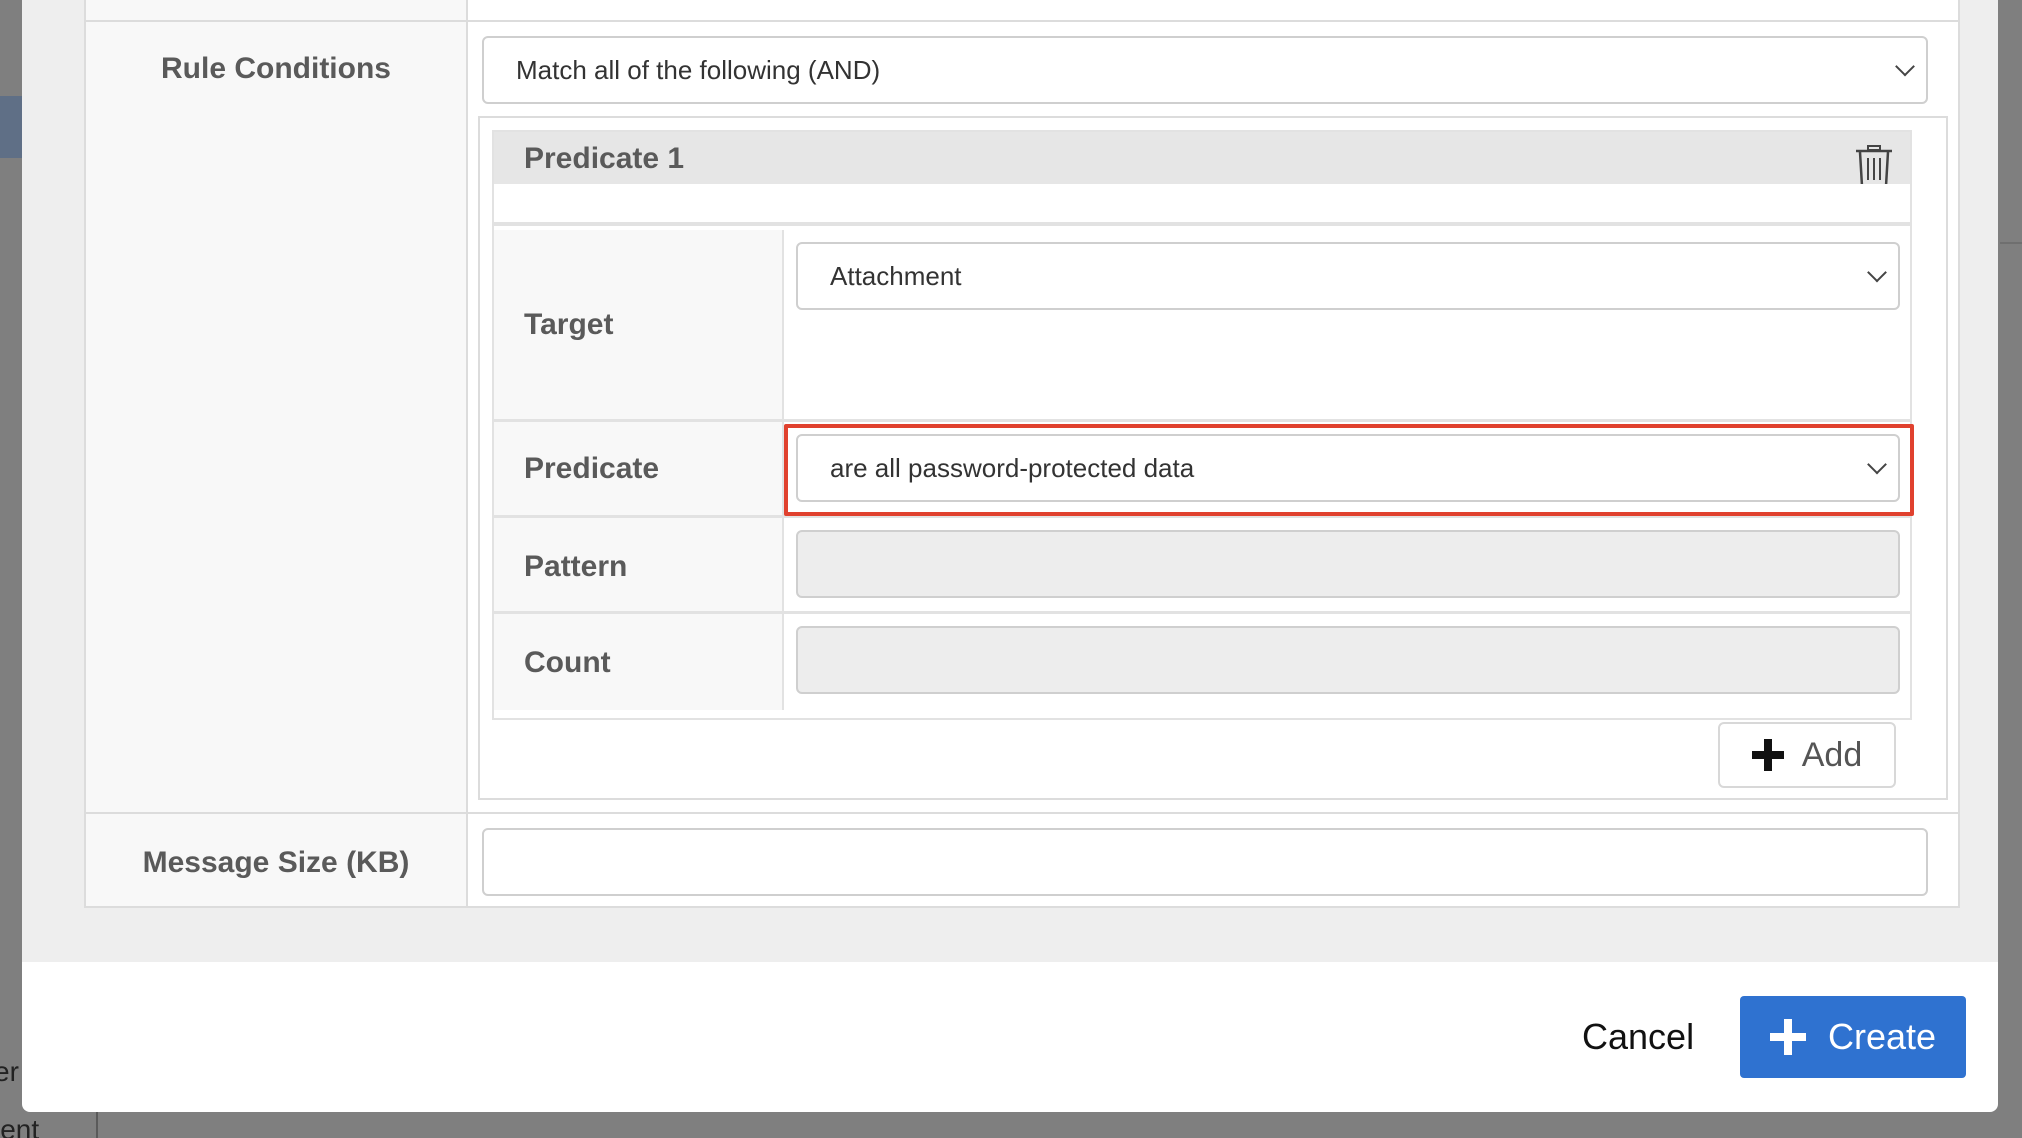  I want to click on create-button-label: Create, so click(1882, 1036).